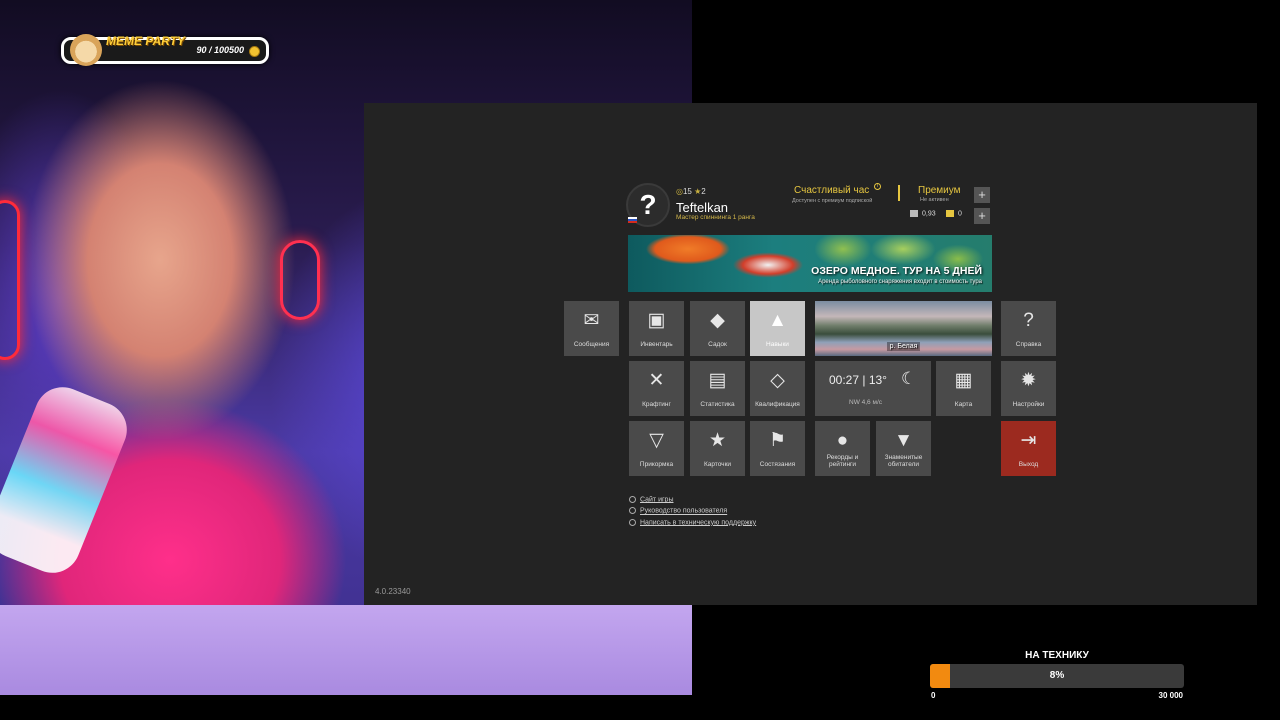 This screenshot has width=1280, height=720. I want to click on skills-tile: ▲ Навыки, so click(777, 328).